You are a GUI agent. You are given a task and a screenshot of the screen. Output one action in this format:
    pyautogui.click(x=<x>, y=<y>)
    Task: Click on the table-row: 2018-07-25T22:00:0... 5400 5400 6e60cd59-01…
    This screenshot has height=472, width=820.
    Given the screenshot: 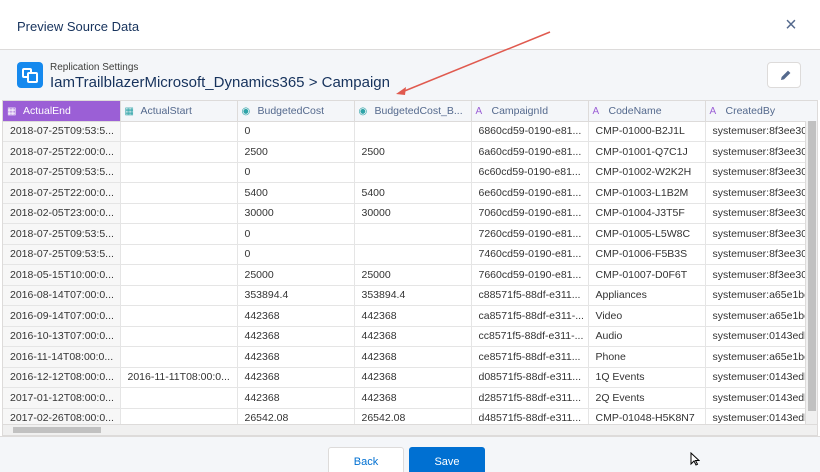 What is the action you would take?
    pyautogui.click(x=410, y=193)
    